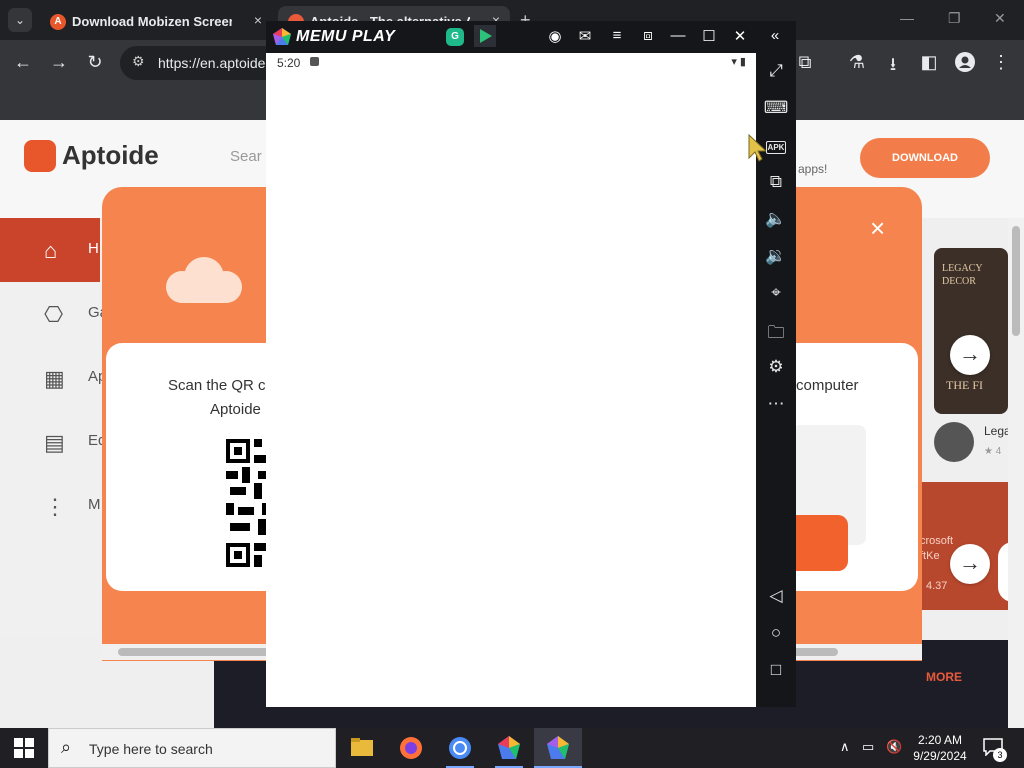 The height and width of the screenshot is (768, 1024). What do you see at coordinates (460, 748) in the screenshot?
I see `taskbar-chrome` at bounding box center [460, 748].